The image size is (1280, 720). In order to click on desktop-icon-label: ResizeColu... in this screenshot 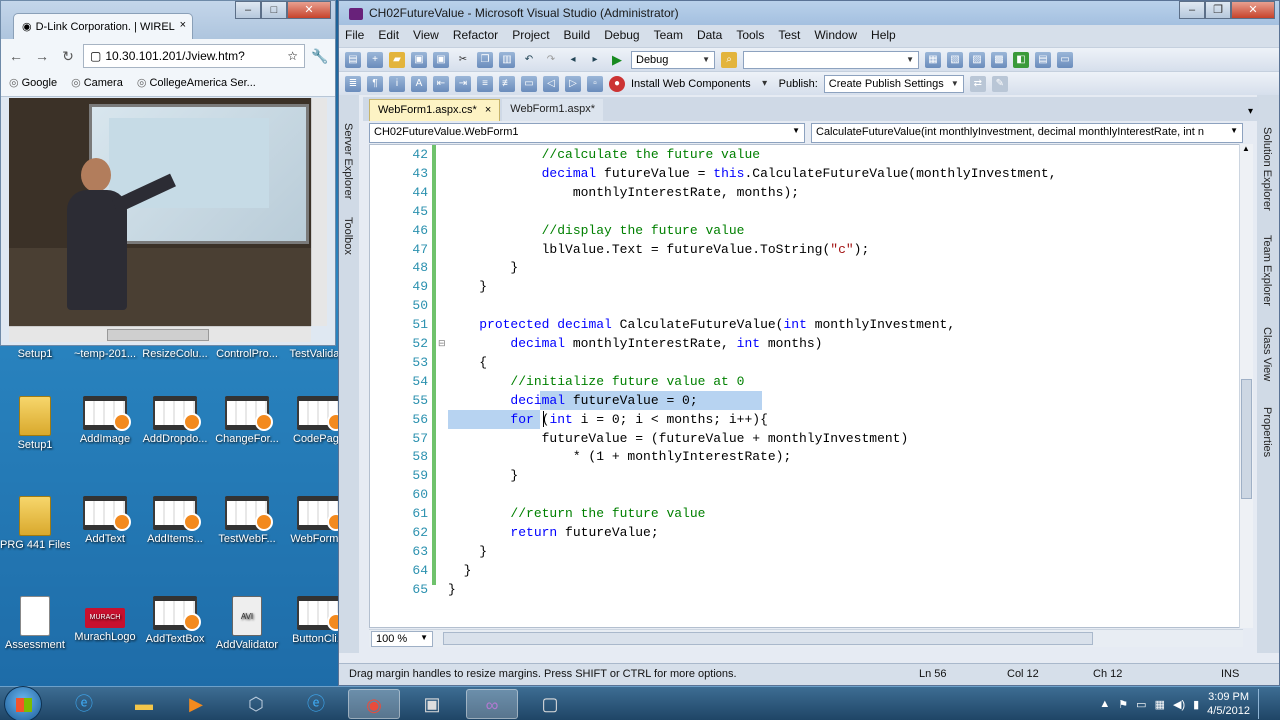, I will do `click(175, 354)`.